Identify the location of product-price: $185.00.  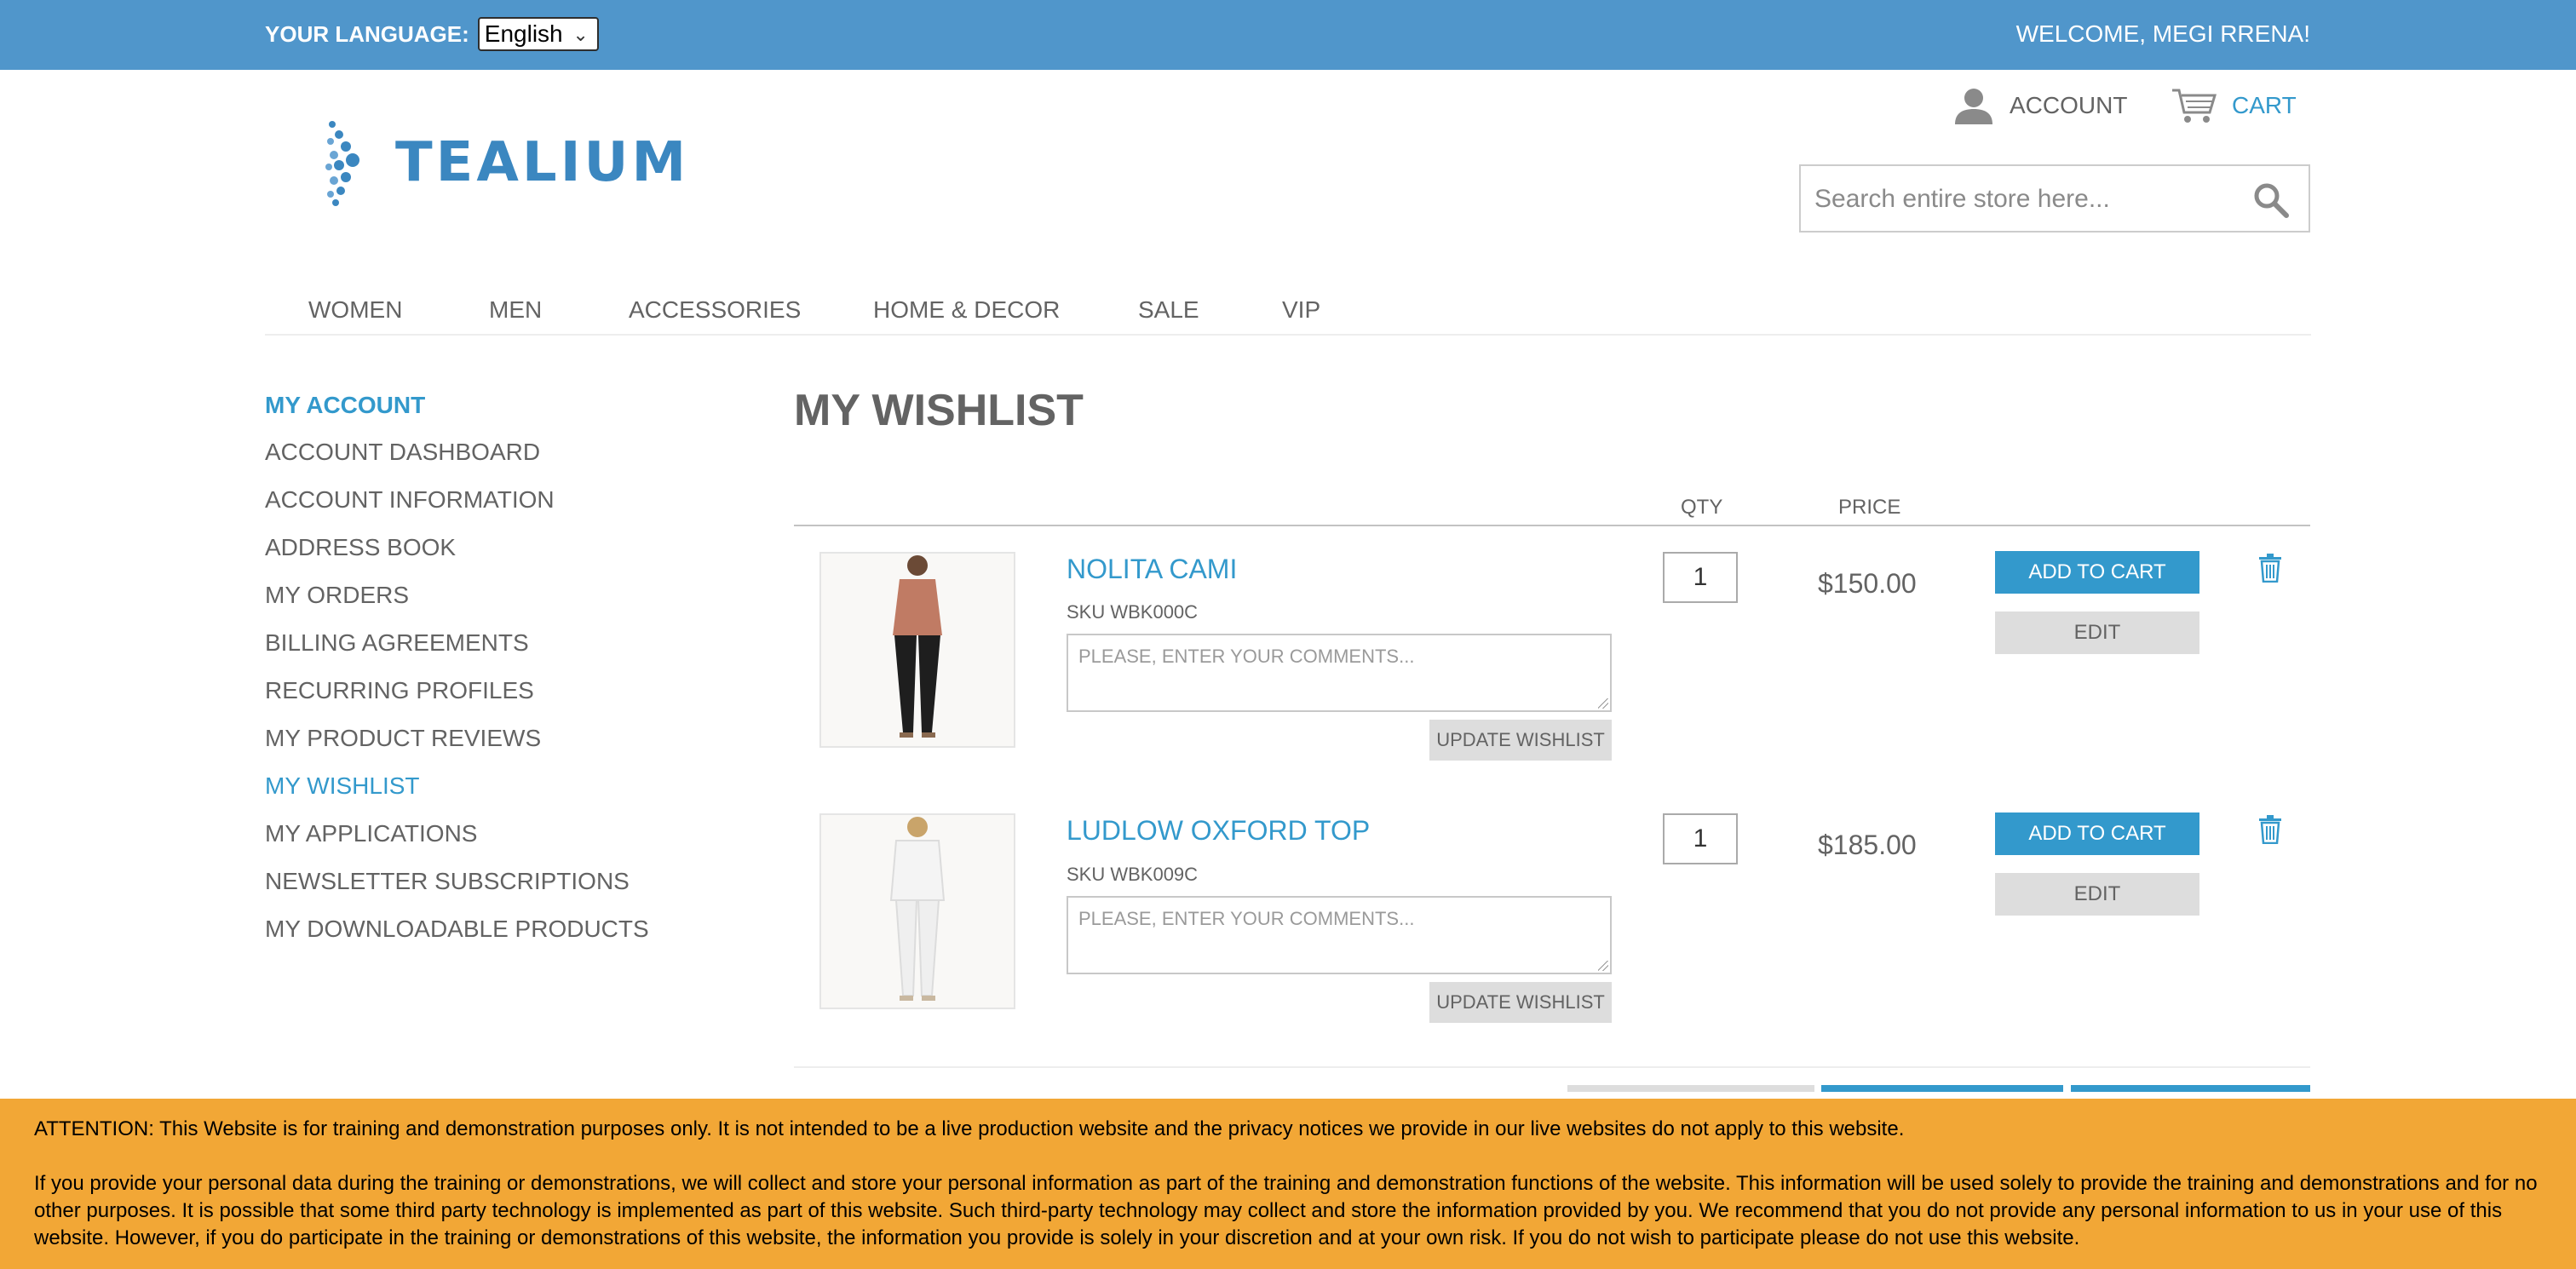
(1868, 845).